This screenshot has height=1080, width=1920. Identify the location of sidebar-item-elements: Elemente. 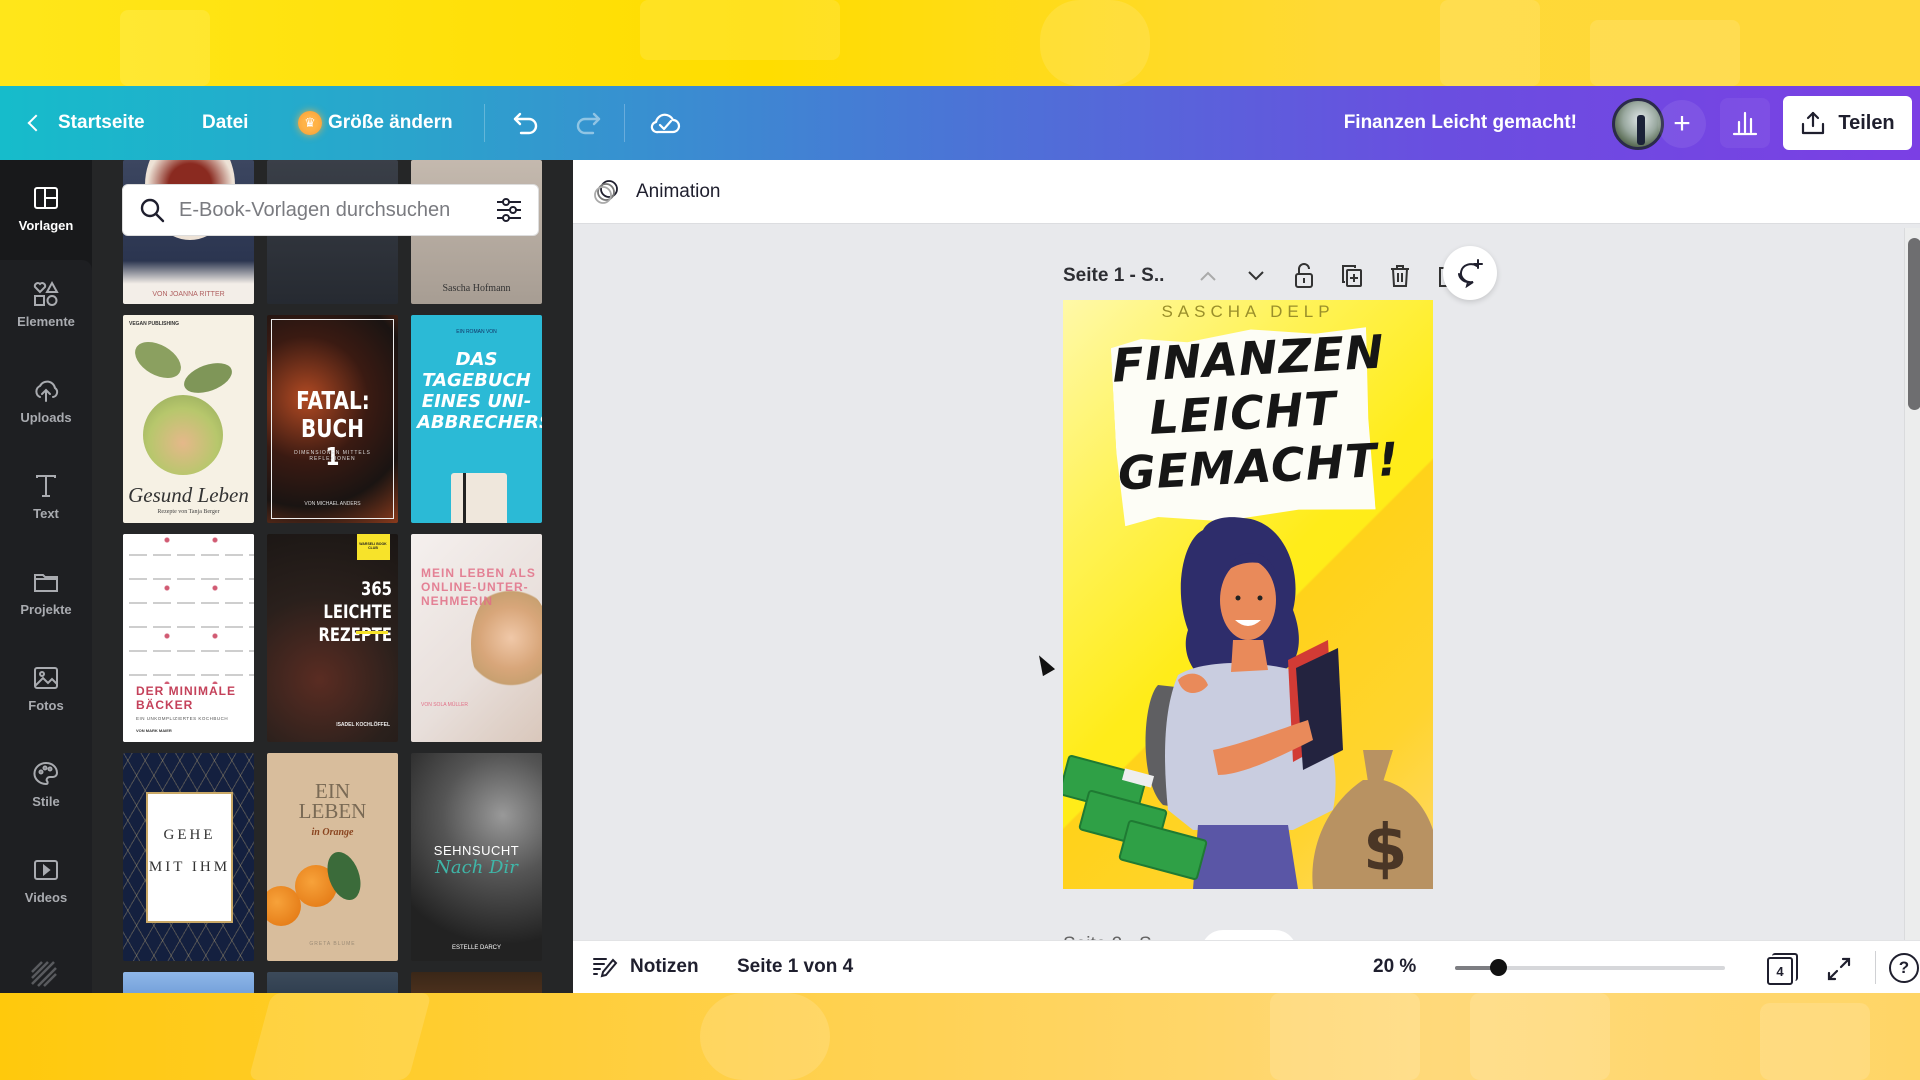
(46, 304).